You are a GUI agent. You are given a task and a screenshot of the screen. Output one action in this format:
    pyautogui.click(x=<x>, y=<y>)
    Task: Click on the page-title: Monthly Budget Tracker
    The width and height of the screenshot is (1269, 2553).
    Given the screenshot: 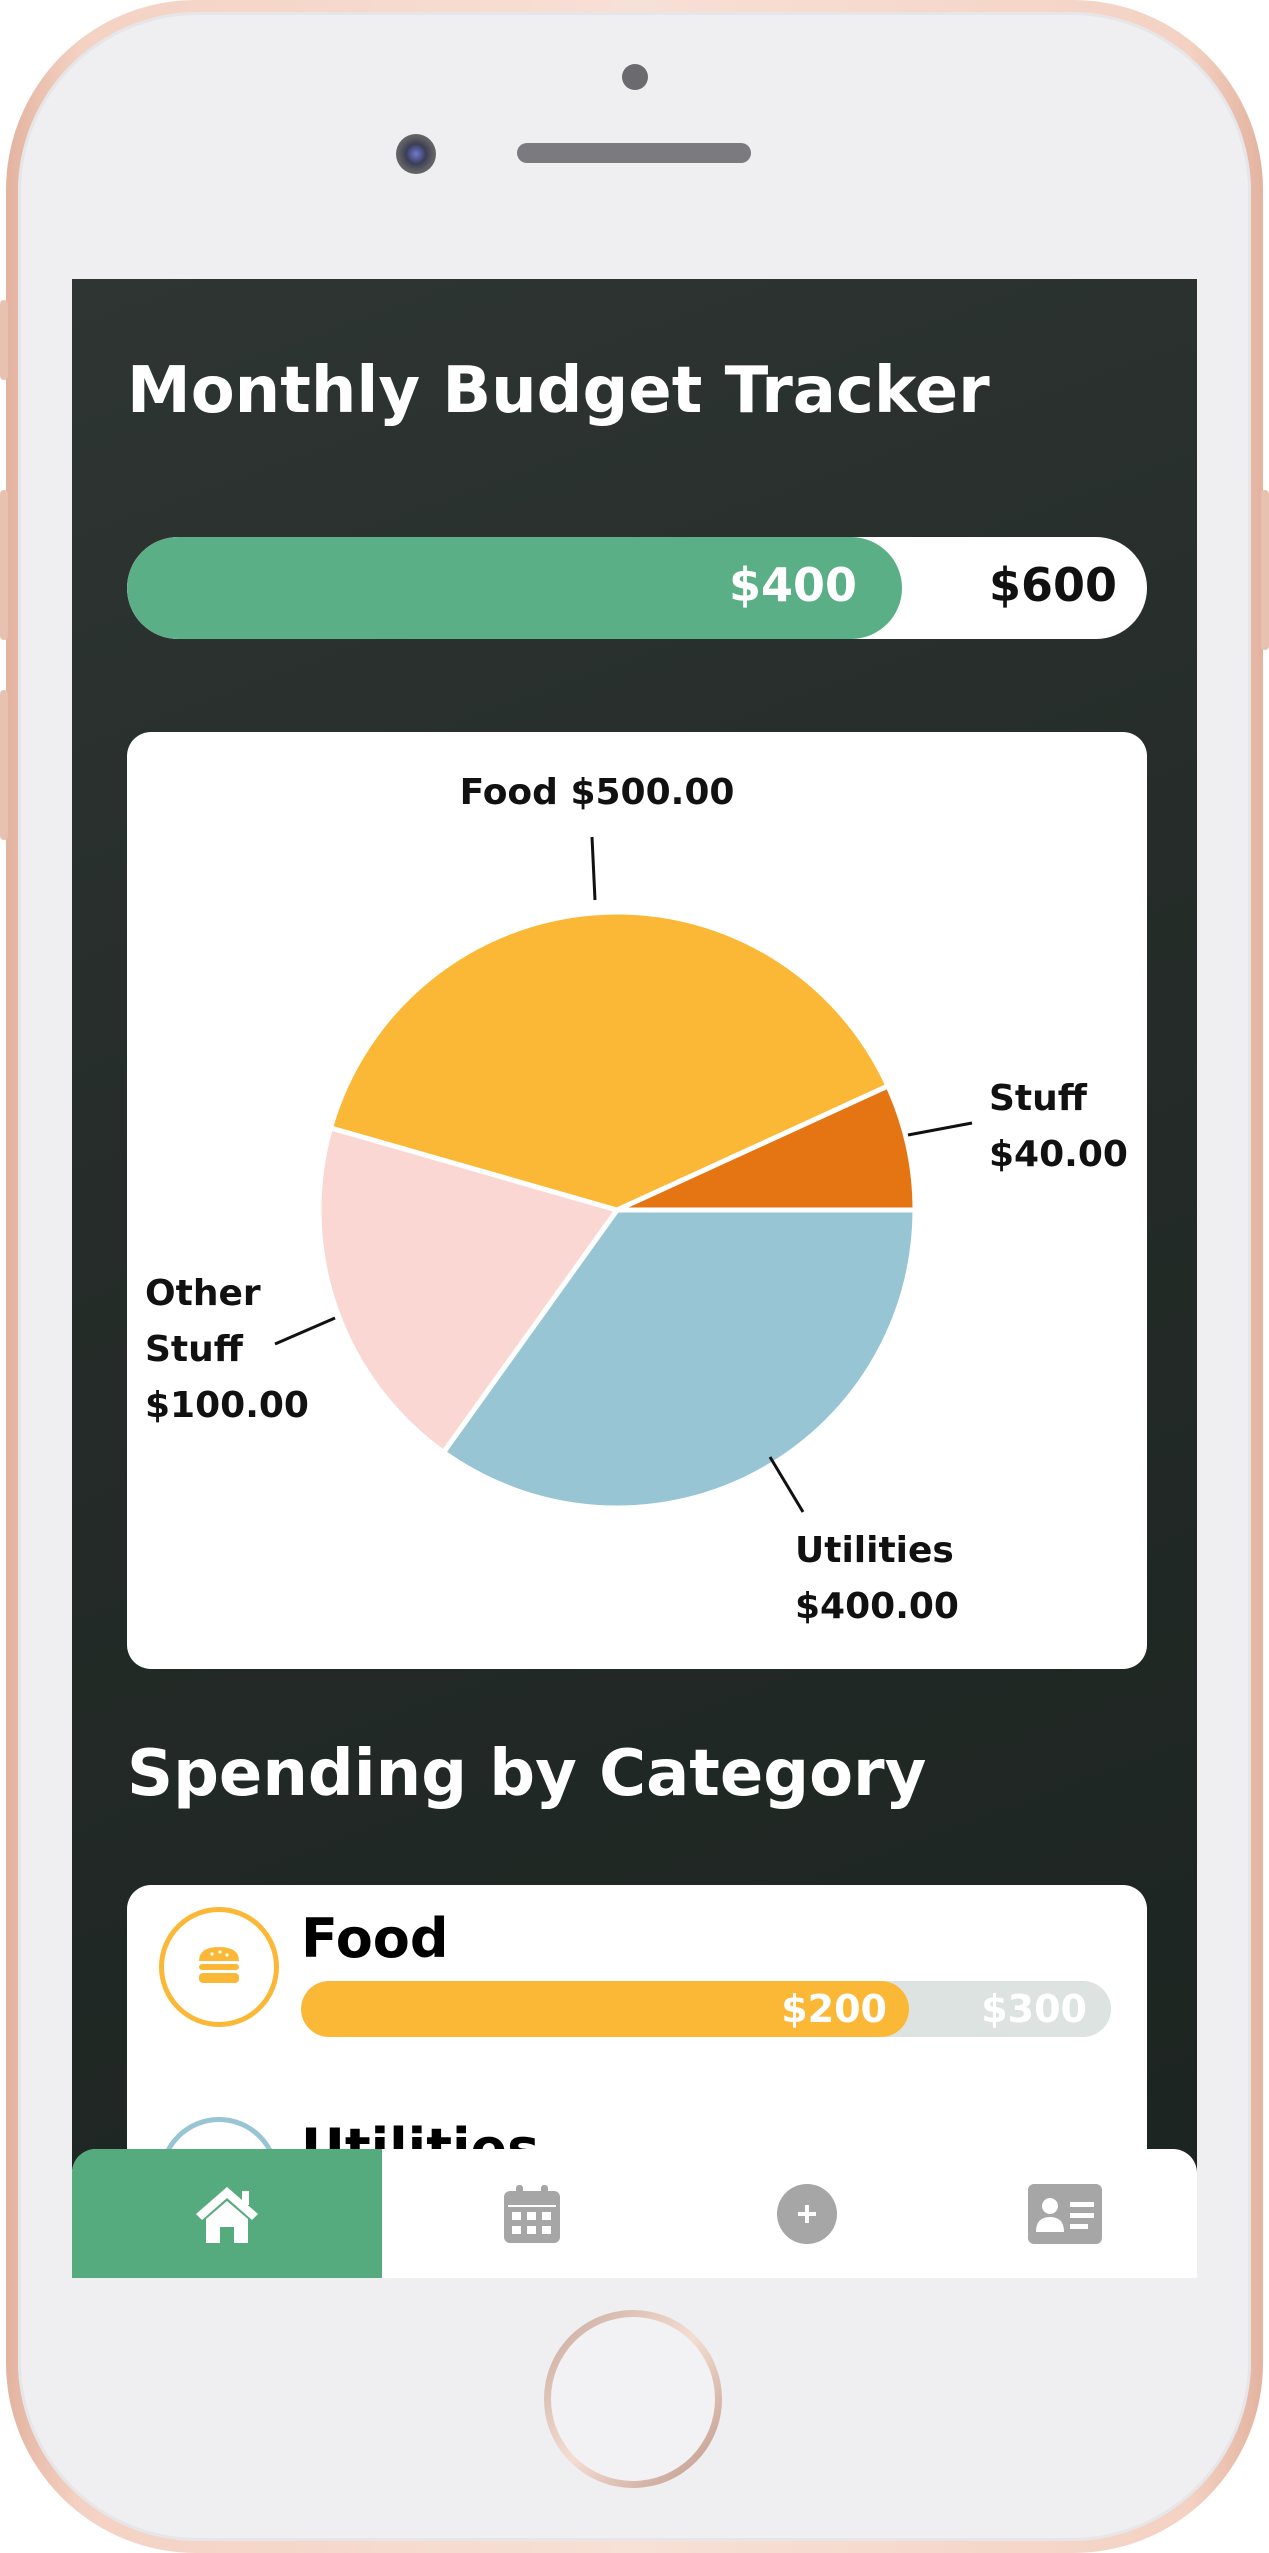 What is the action you would take?
    pyautogui.click(x=558, y=391)
    